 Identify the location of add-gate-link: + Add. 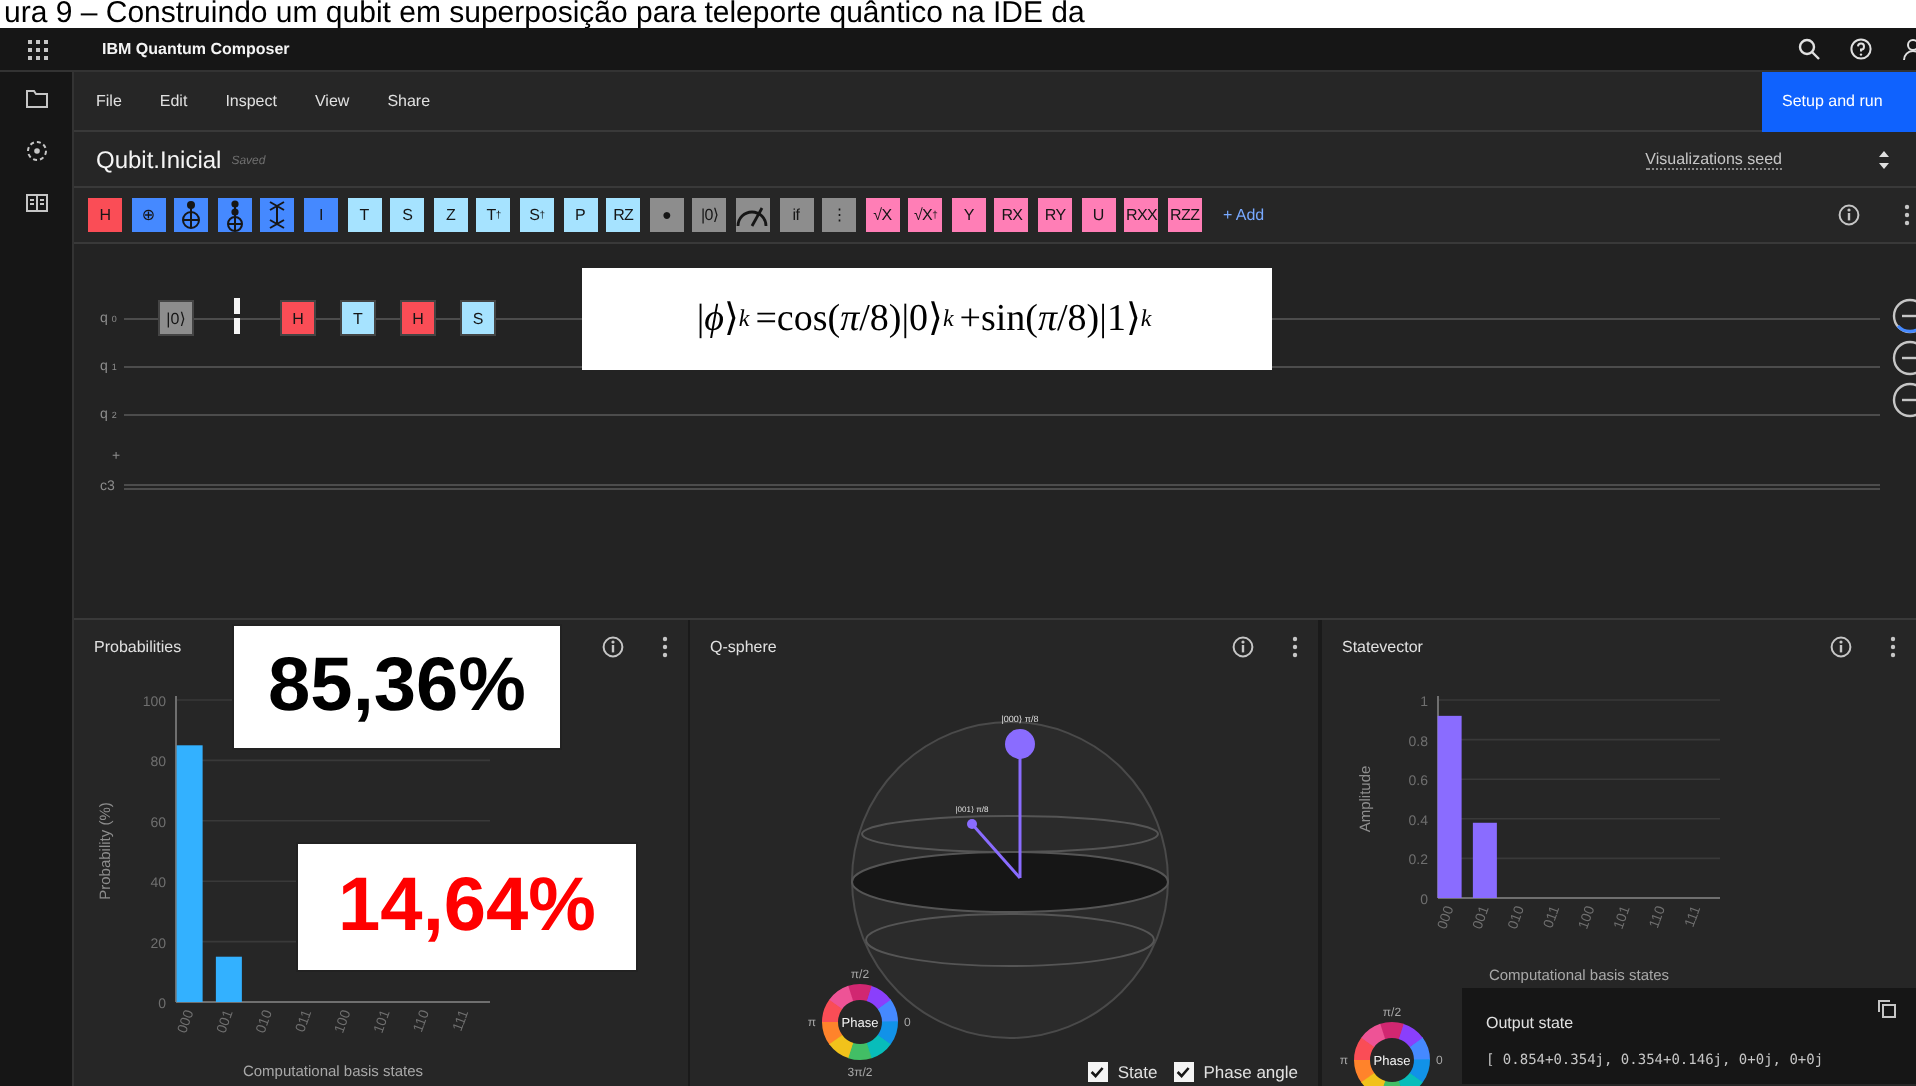
(1243, 215).